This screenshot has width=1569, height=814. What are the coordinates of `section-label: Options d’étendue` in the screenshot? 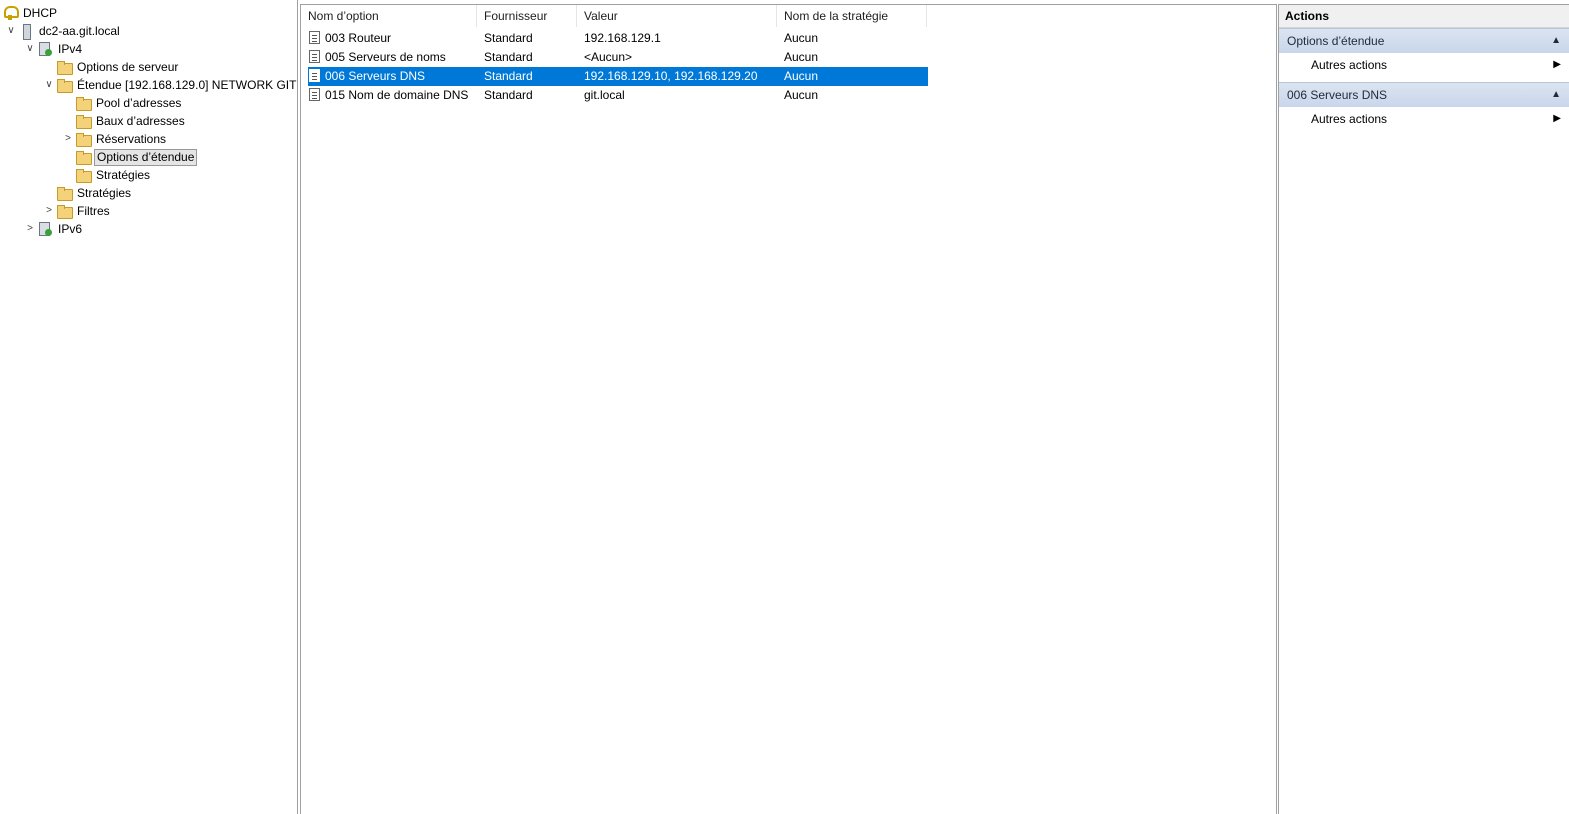 It's located at (1336, 41).